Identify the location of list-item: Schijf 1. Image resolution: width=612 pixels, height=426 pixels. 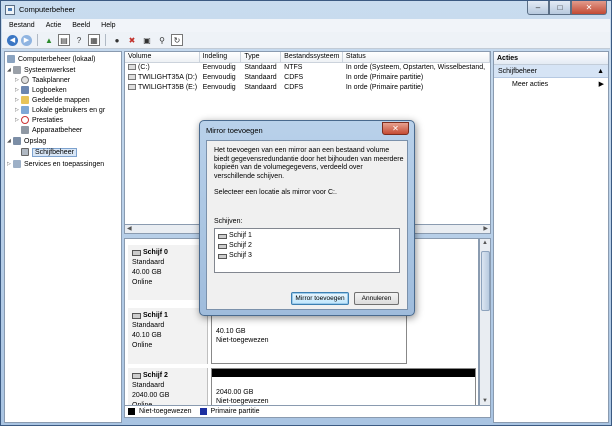
(307, 236).